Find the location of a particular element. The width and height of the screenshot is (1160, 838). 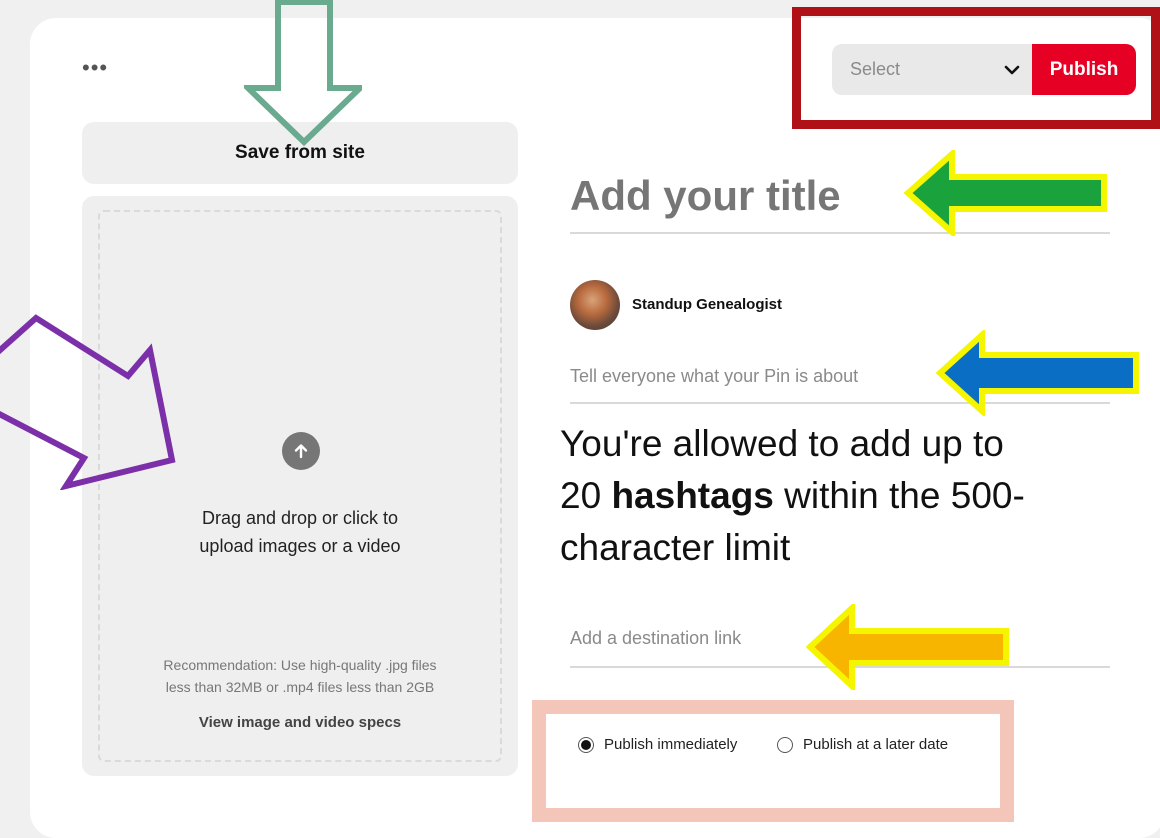

annotation-line: character limit is located at coordinates (675, 547).